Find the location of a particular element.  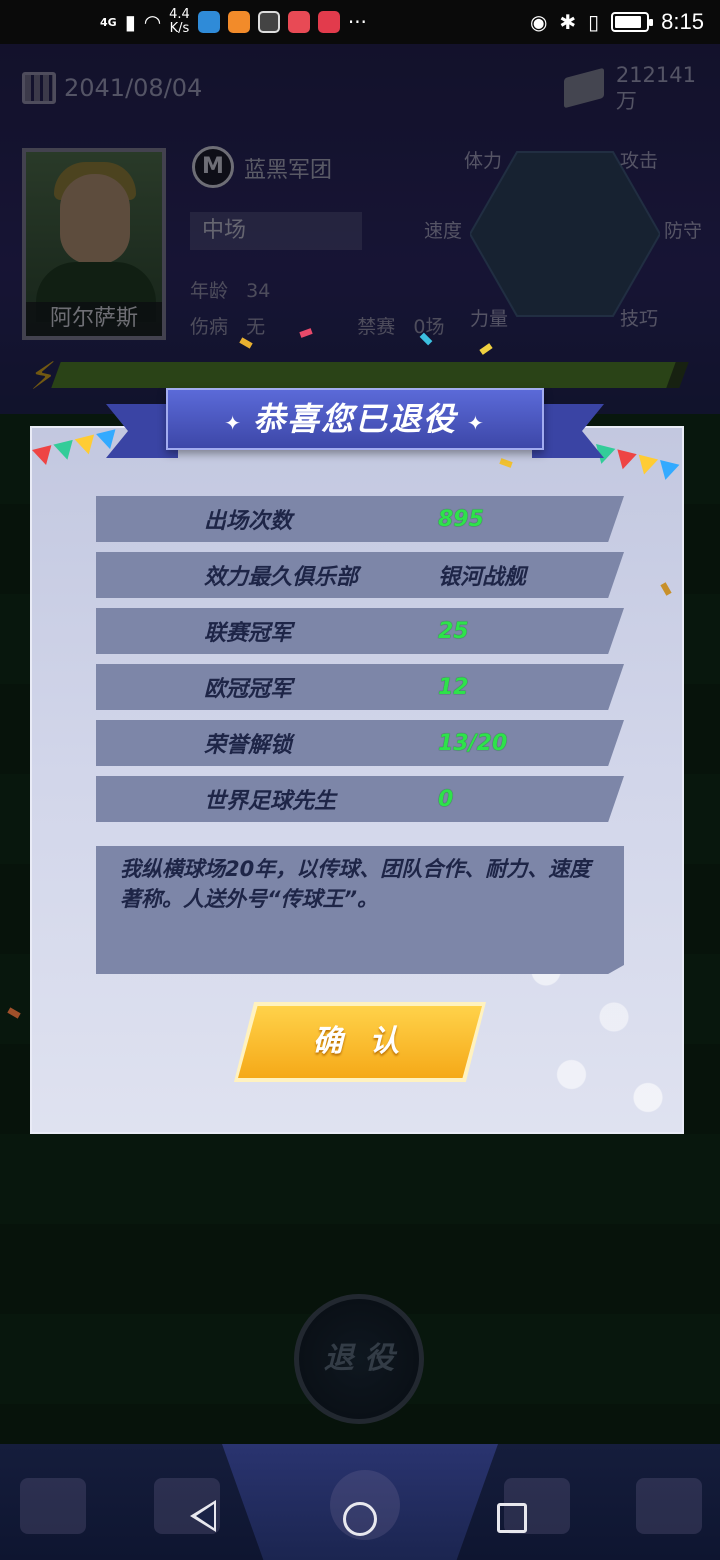

date-text: 2041/08/04 is located at coordinates (133, 88).